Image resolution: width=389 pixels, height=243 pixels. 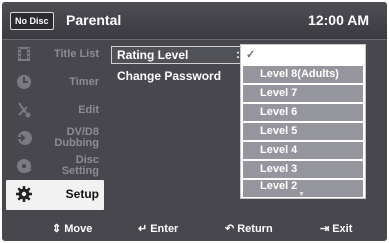 What do you see at coordinates (24, 166) in the screenshot?
I see `disc-icon` at bounding box center [24, 166].